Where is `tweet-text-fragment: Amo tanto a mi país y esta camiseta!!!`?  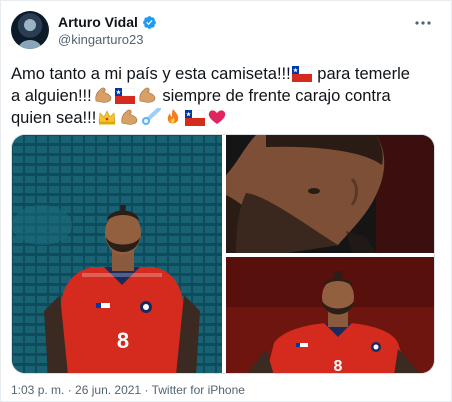
tweet-text-fragment: Amo tanto a mi país y esta camiseta!!! is located at coordinates (151, 74).